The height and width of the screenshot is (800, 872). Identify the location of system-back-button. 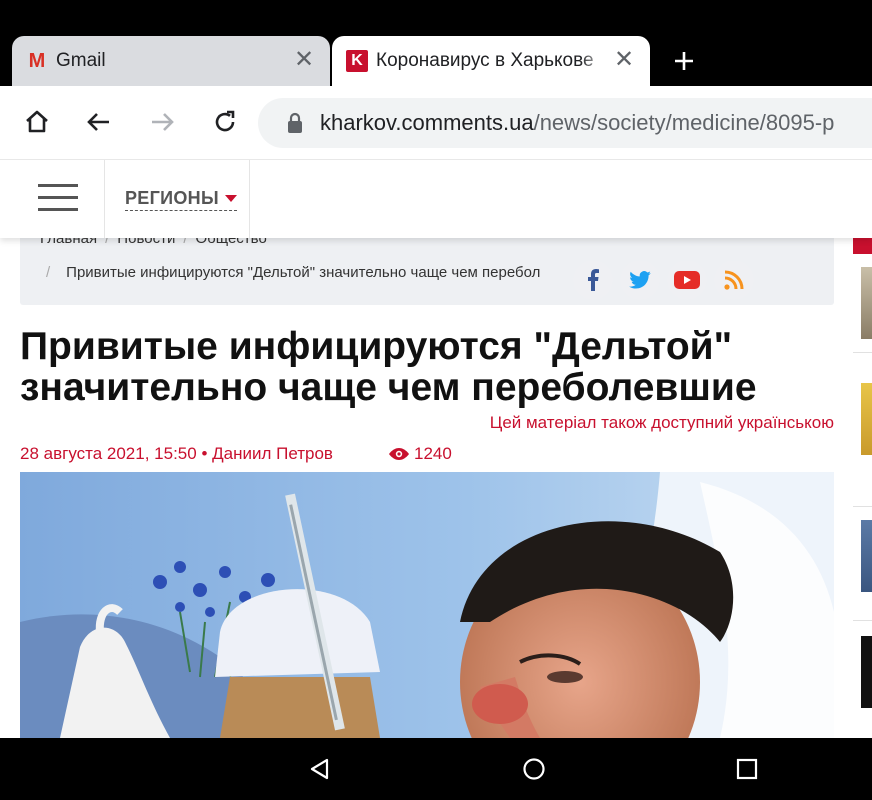
(320, 769).